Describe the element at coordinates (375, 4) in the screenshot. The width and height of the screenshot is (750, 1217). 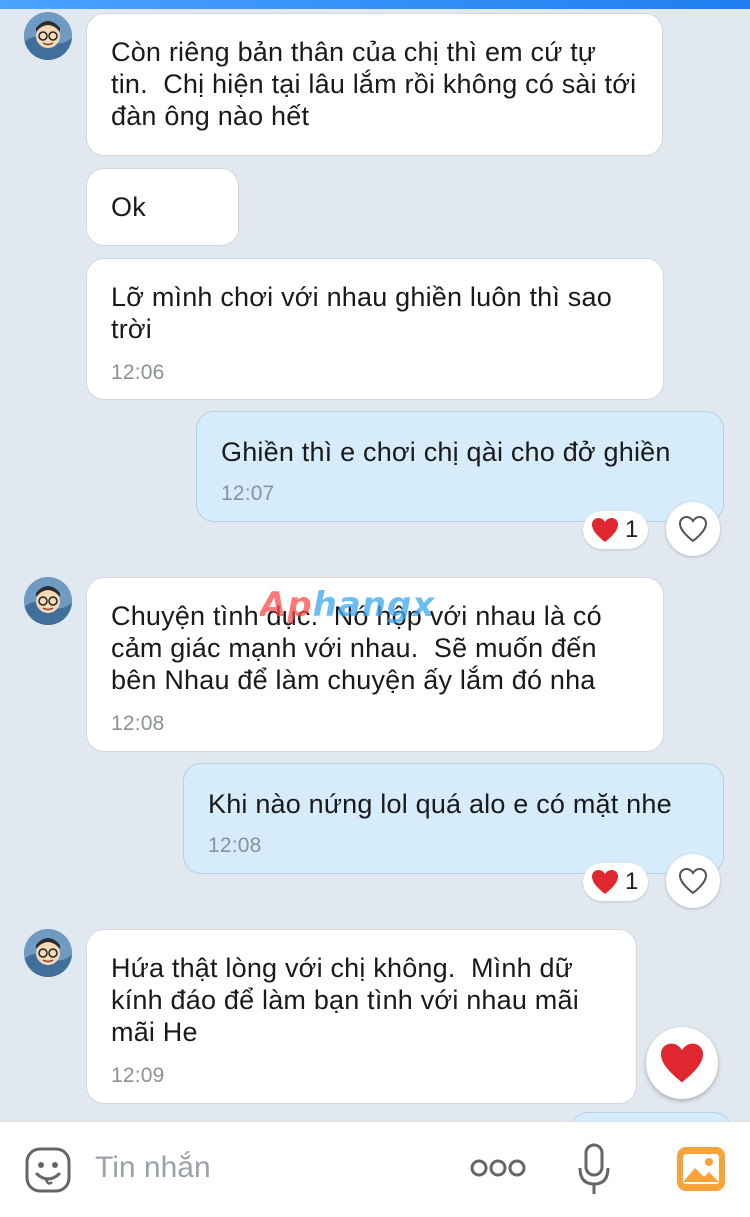
I see `top-status-strip` at that location.